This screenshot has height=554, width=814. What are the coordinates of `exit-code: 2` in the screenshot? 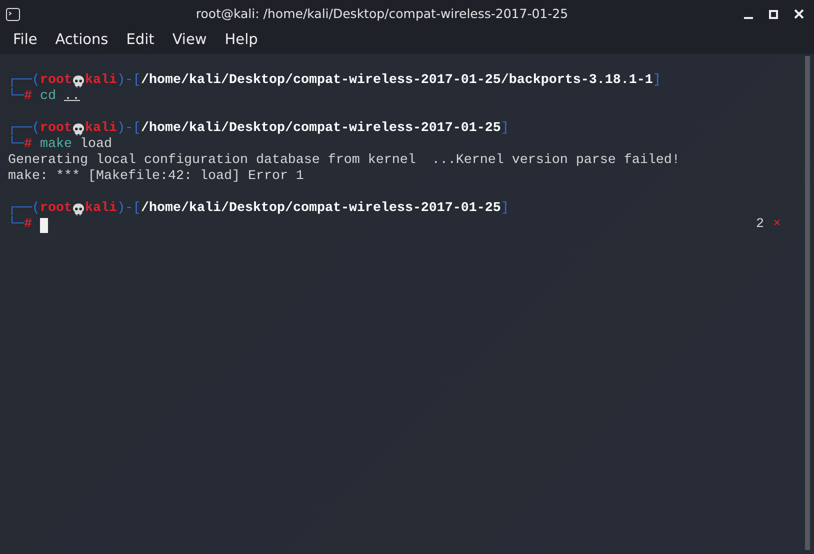 It's located at (760, 225).